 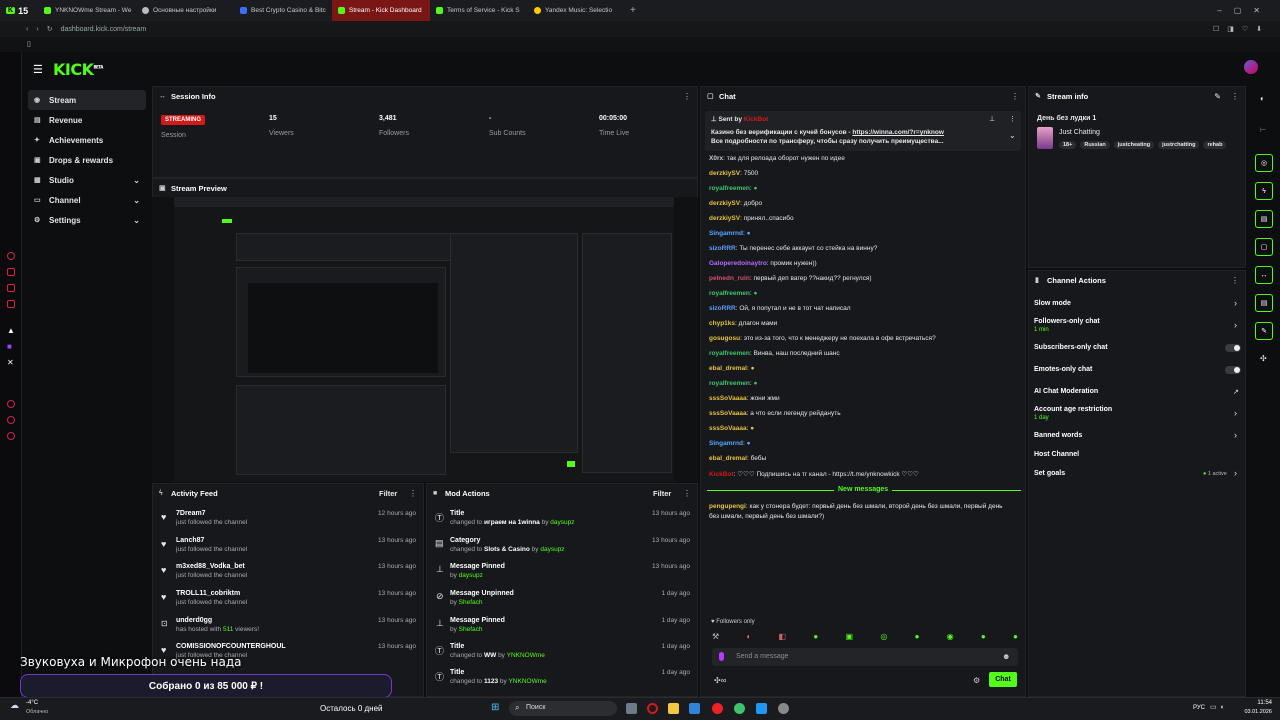 I want to click on expand-icon: ⊢, so click(x=1263, y=130).